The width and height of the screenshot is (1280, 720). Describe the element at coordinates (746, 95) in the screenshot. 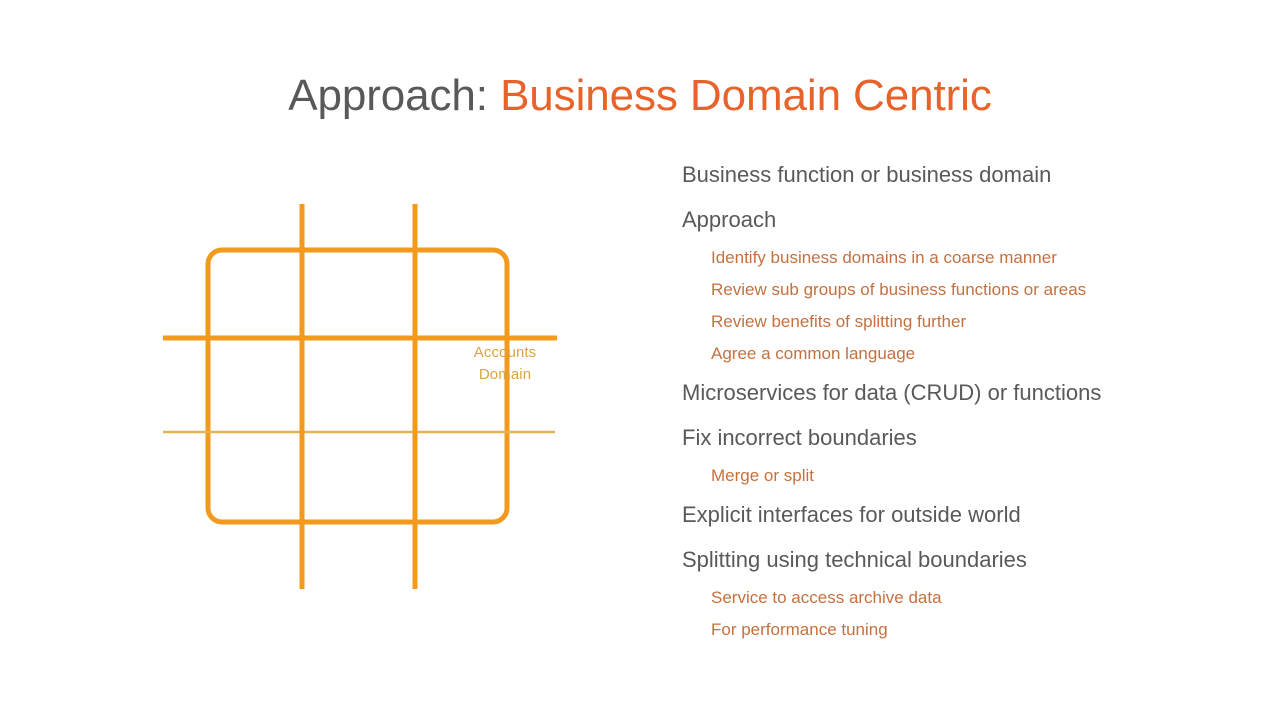

I see `page-title-accent: Business Domain Centric` at that location.